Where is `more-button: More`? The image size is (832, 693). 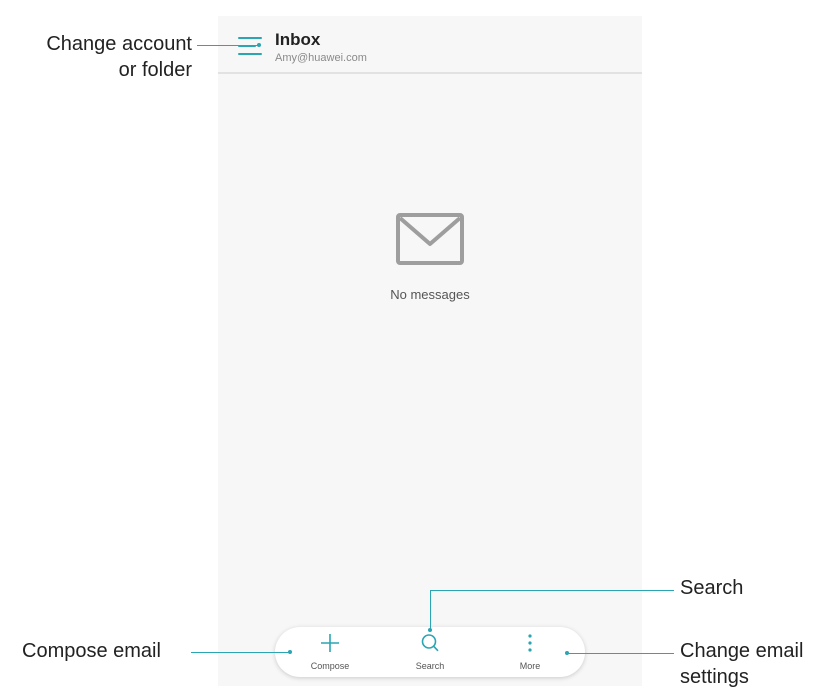
more-button: More is located at coordinates (530, 652).